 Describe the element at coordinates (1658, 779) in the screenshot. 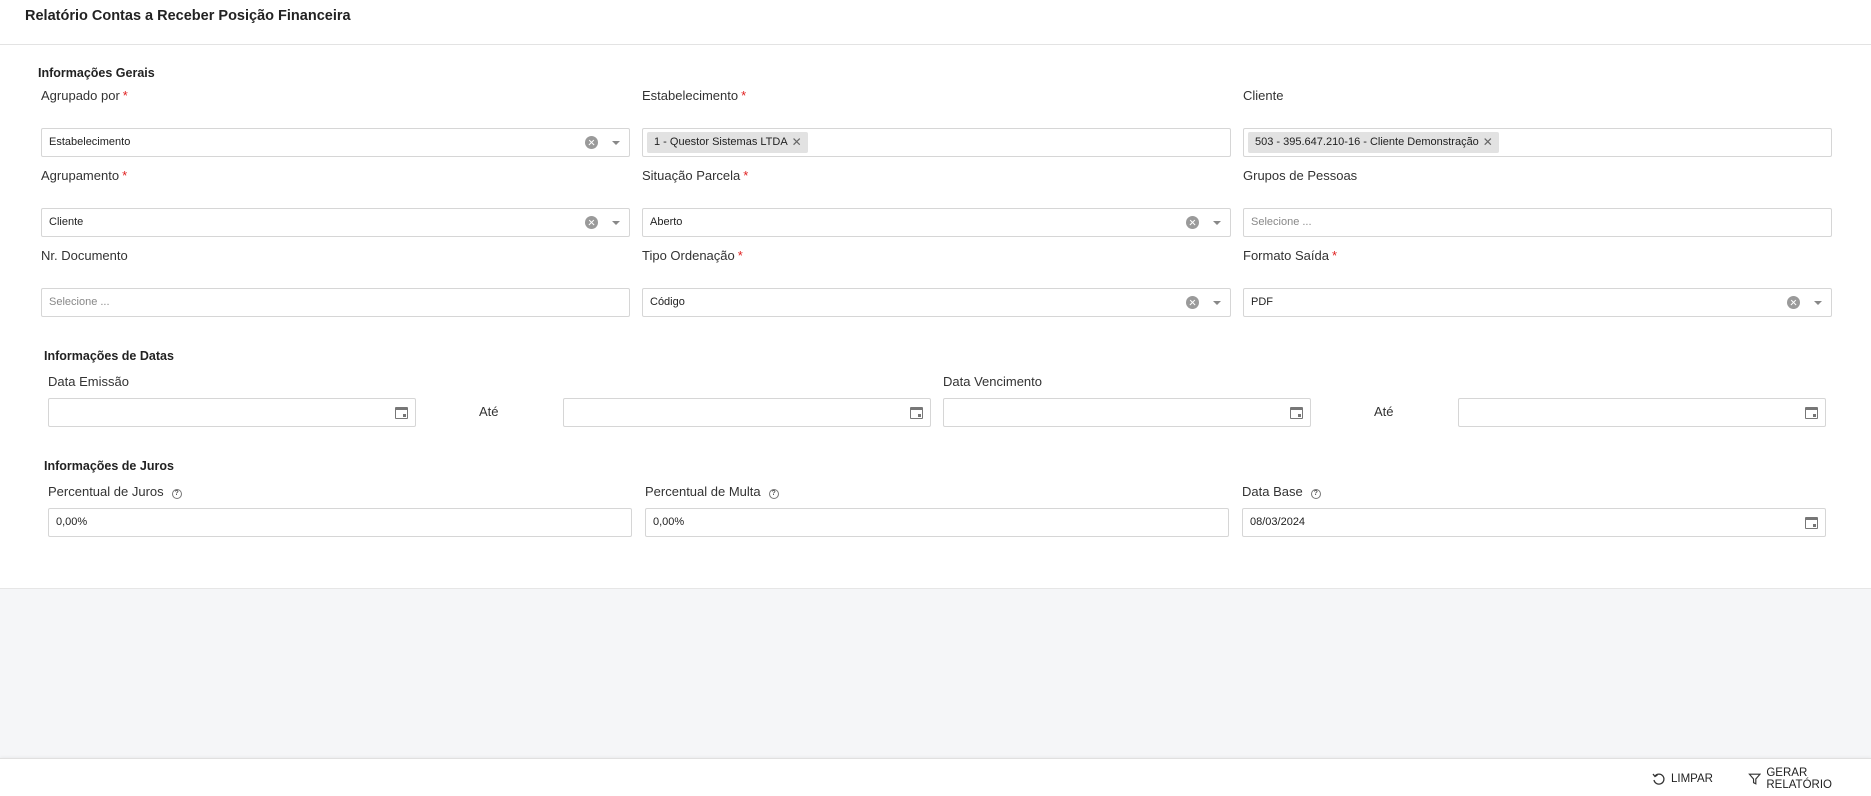

I see `refresh-icon` at that location.